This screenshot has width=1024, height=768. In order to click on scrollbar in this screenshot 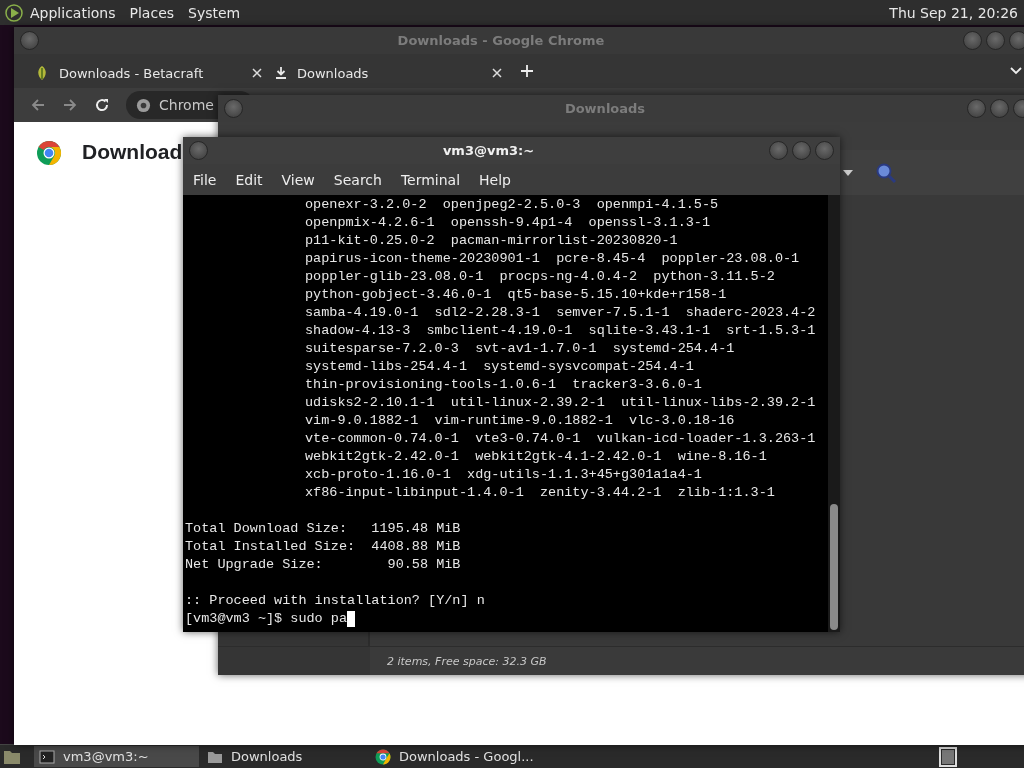, I will do `click(834, 413)`.